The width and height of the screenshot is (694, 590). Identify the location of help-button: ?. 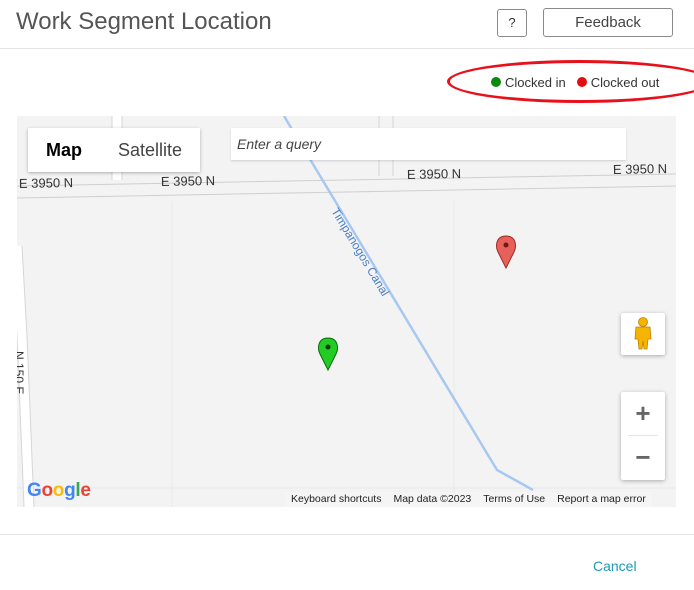
(512, 23).